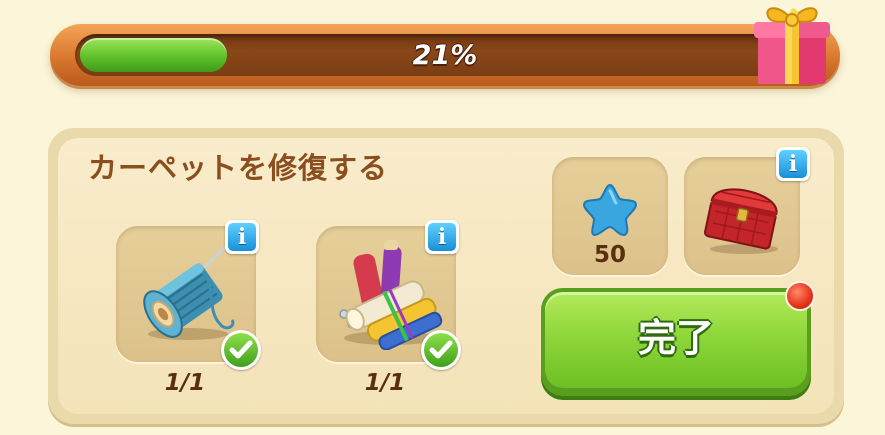 The height and width of the screenshot is (435, 885). I want to click on reward-slot-stars: 50, so click(610, 216).